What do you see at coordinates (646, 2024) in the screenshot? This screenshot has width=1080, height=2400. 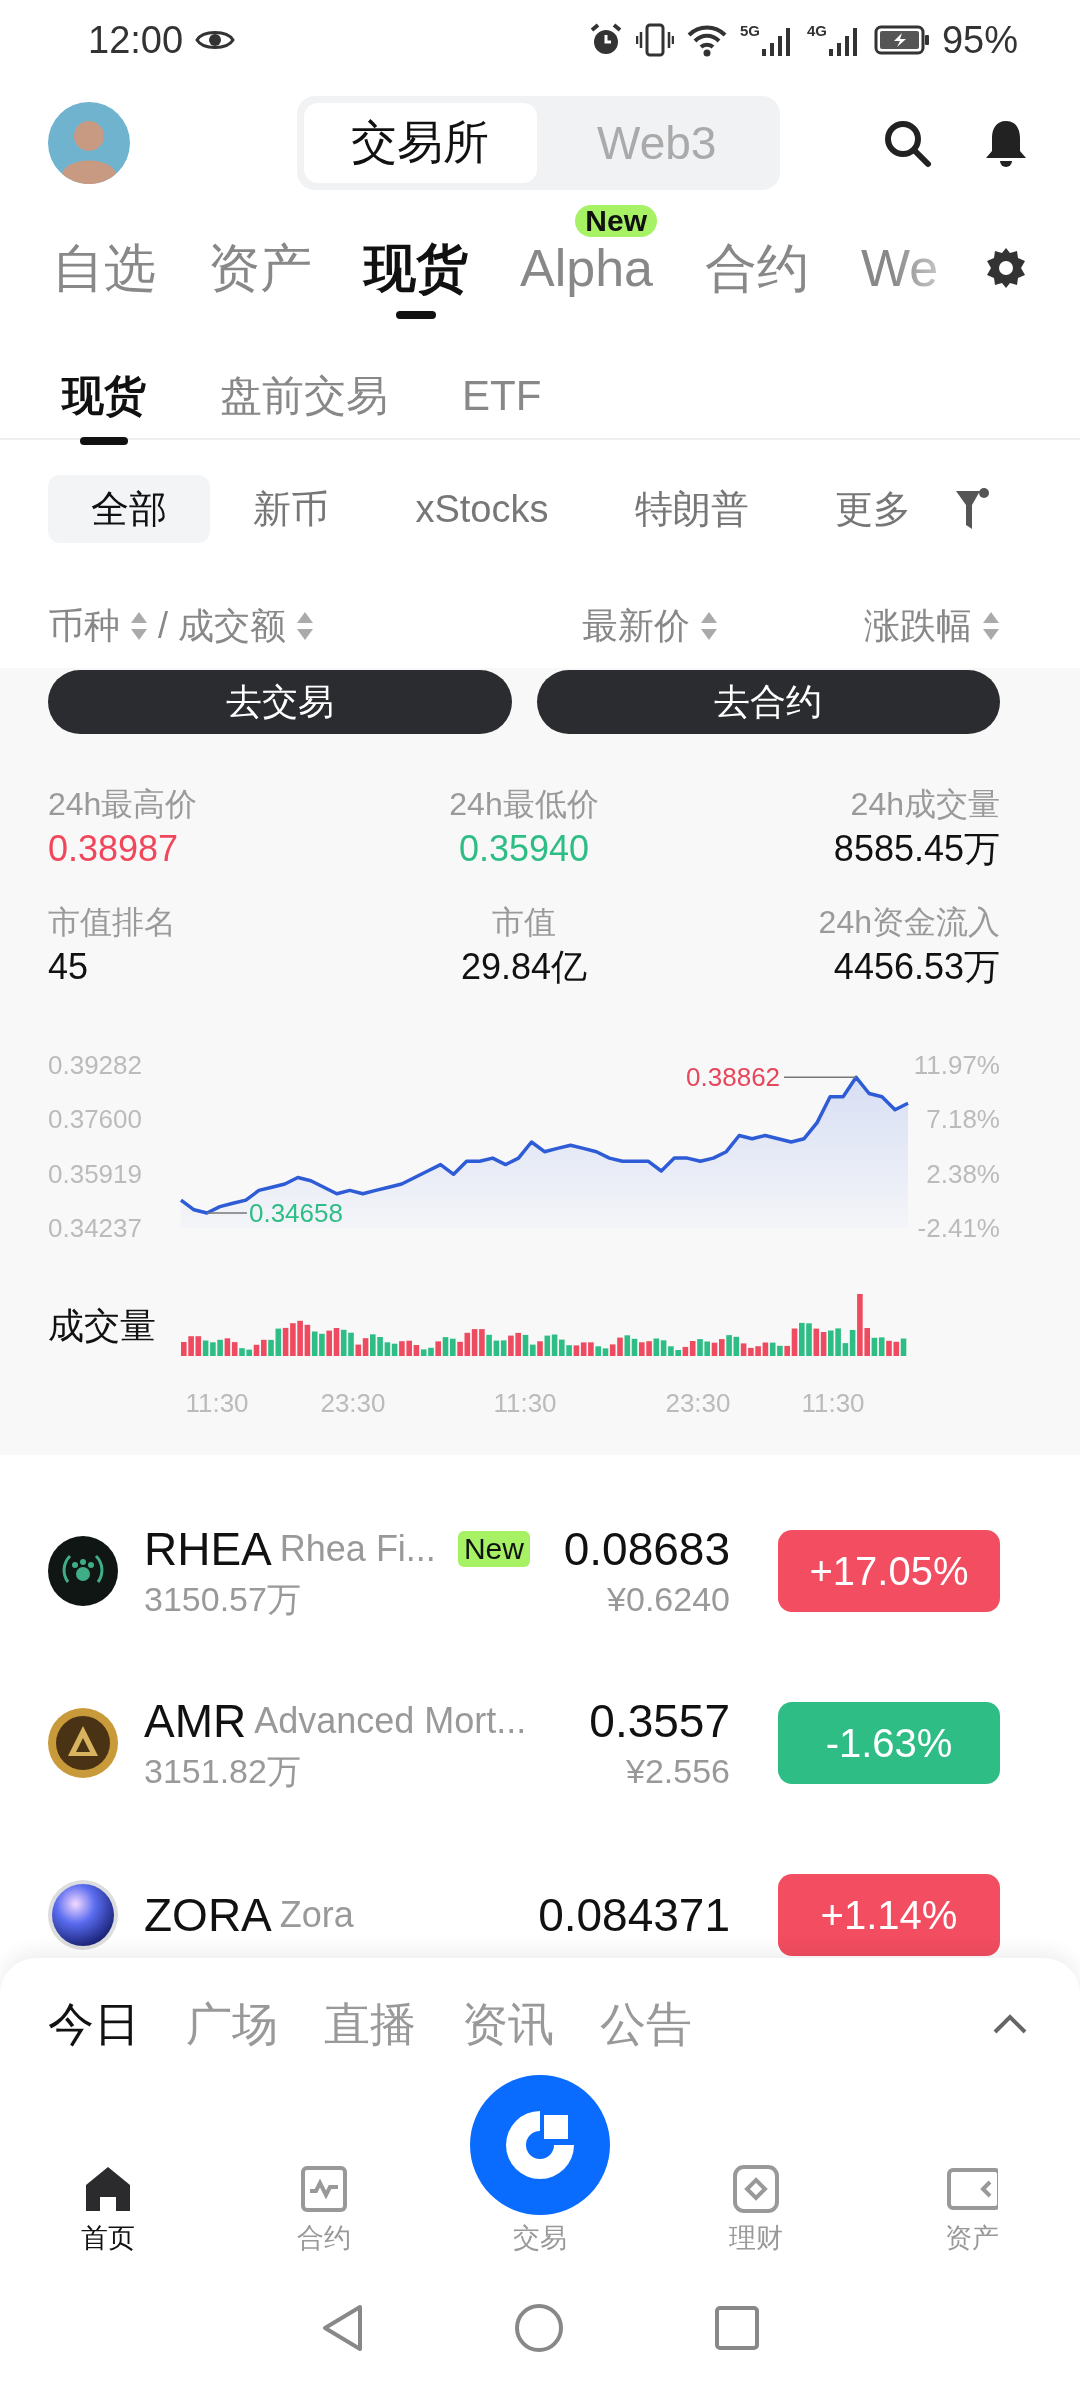 I see `feed-tab: 公告` at bounding box center [646, 2024].